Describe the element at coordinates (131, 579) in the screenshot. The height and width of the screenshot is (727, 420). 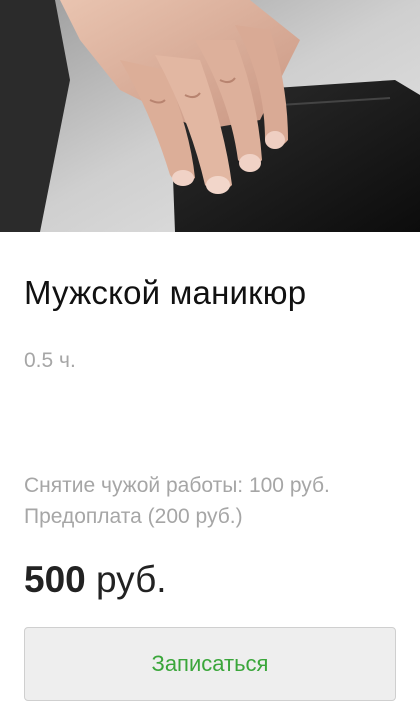
I see `price-currency: руб.` at that location.